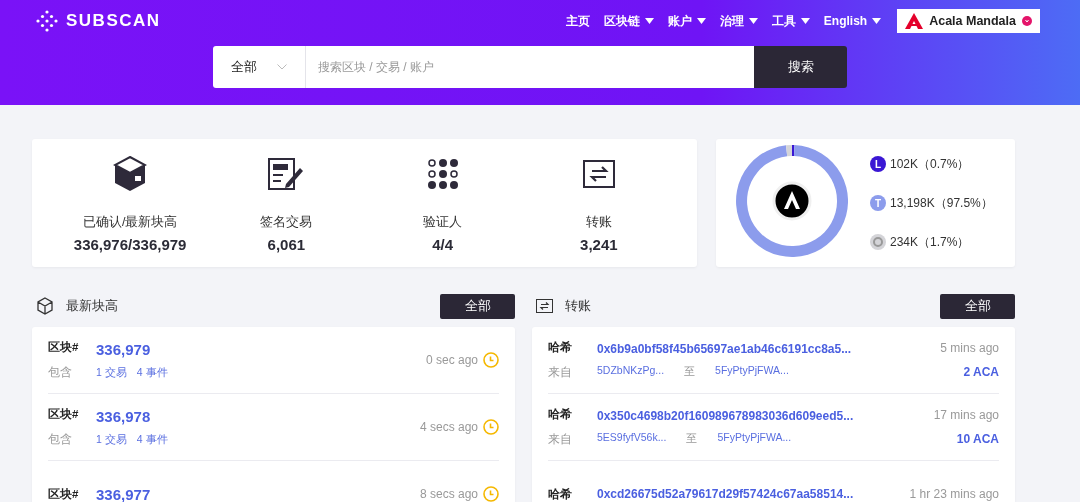 The width and height of the screenshot is (1080, 502). I want to click on network-selector: Acala Mandala, so click(968, 21).